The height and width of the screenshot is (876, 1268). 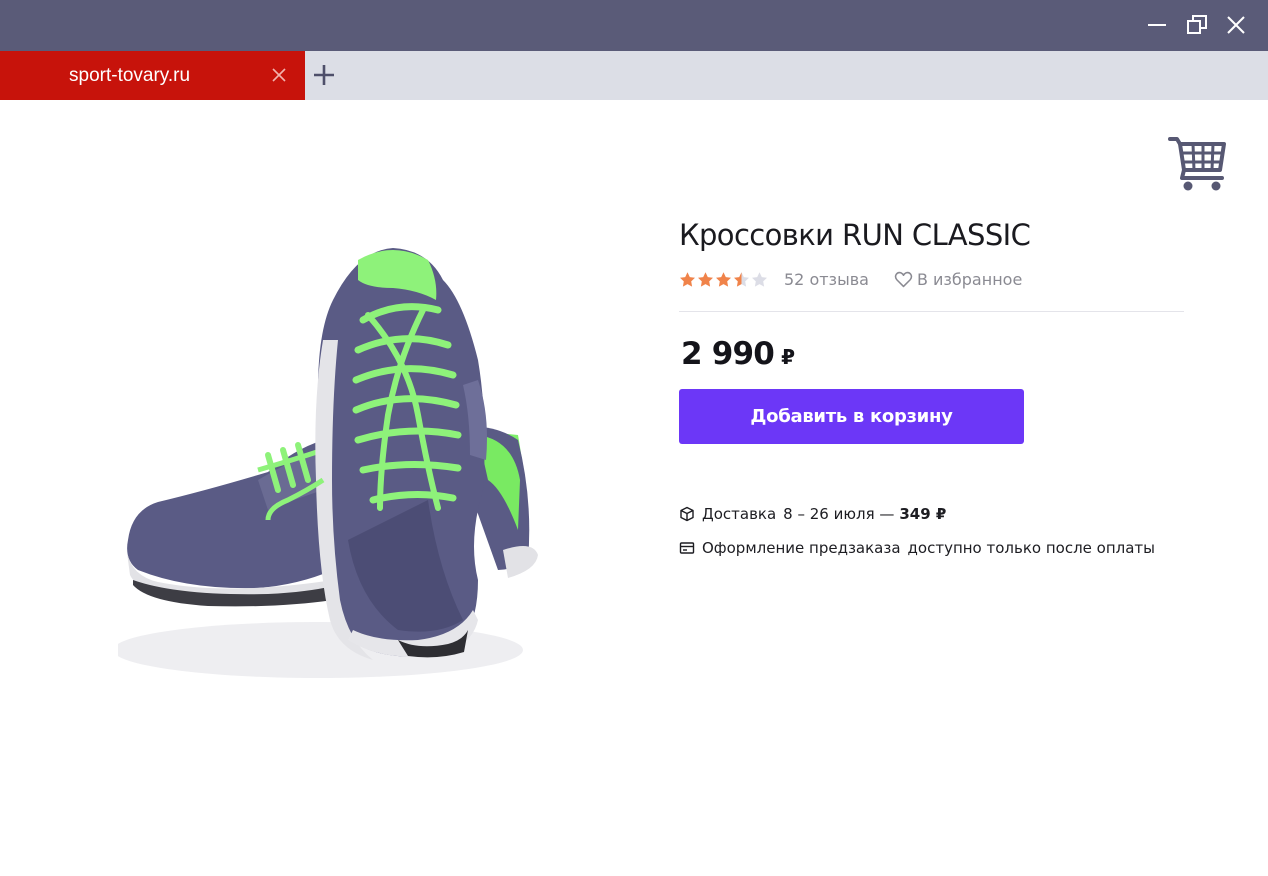 I want to click on price-value: 2 990, so click(x=728, y=354).